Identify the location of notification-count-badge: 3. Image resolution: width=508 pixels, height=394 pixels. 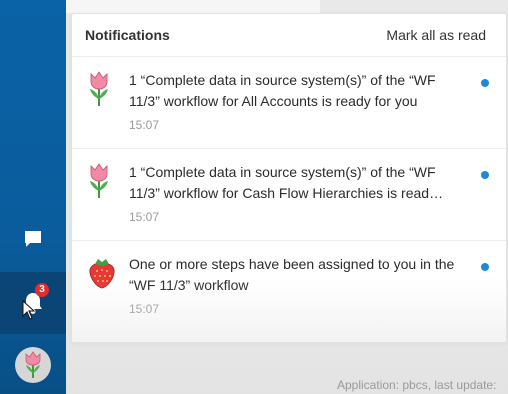
(42, 290).